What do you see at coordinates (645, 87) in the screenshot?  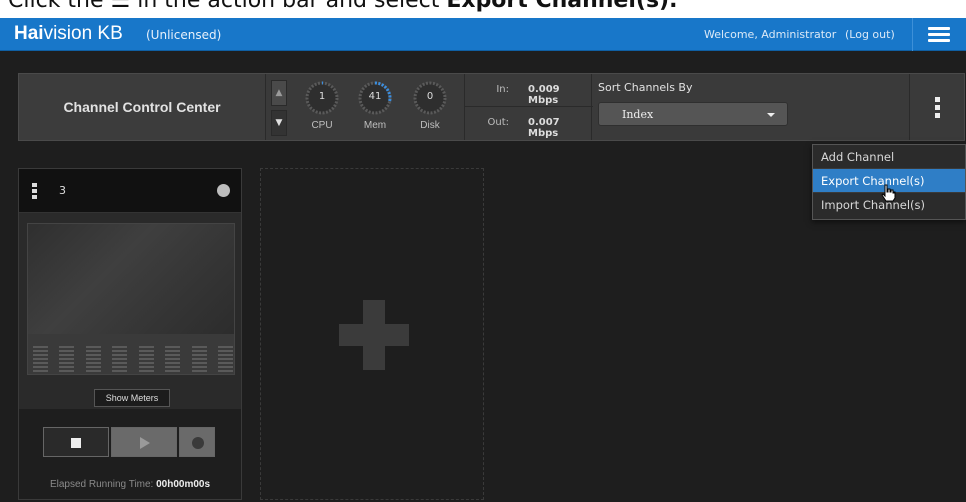 I see `sort-label: Sort Channels By` at bounding box center [645, 87].